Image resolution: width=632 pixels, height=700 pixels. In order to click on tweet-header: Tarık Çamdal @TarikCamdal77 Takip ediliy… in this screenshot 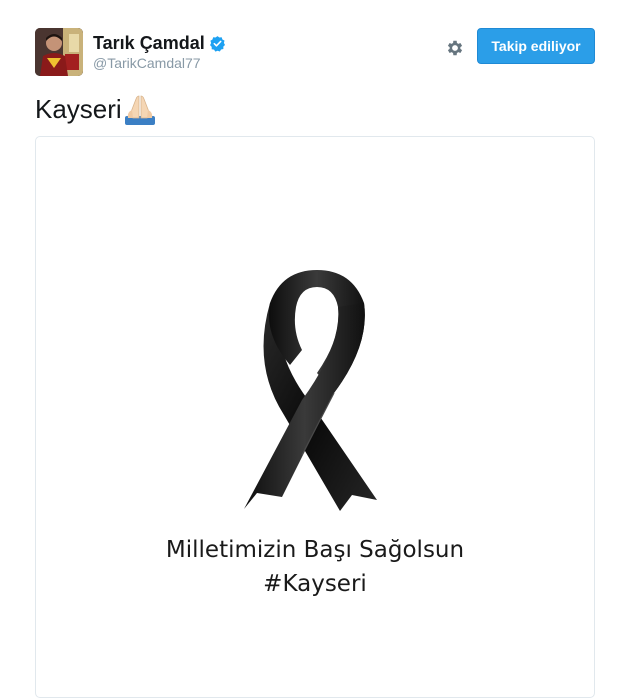, I will do `click(315, 52)`.